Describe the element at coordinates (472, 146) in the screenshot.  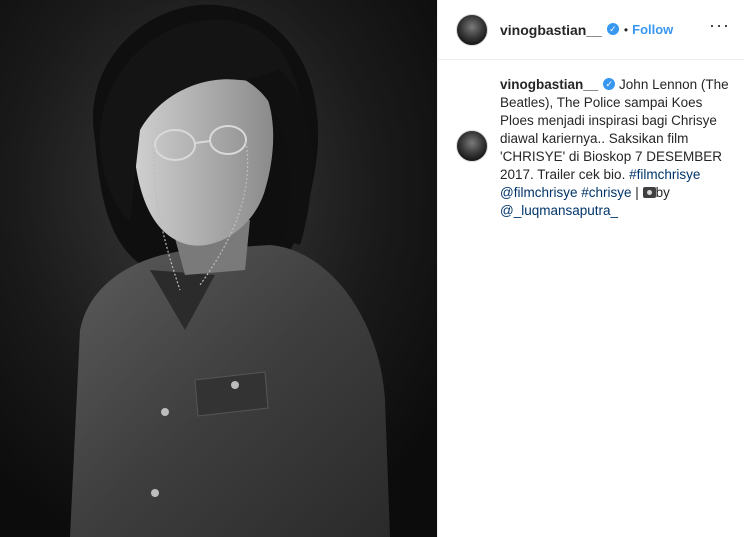
I see `caption-avatar` at that location.